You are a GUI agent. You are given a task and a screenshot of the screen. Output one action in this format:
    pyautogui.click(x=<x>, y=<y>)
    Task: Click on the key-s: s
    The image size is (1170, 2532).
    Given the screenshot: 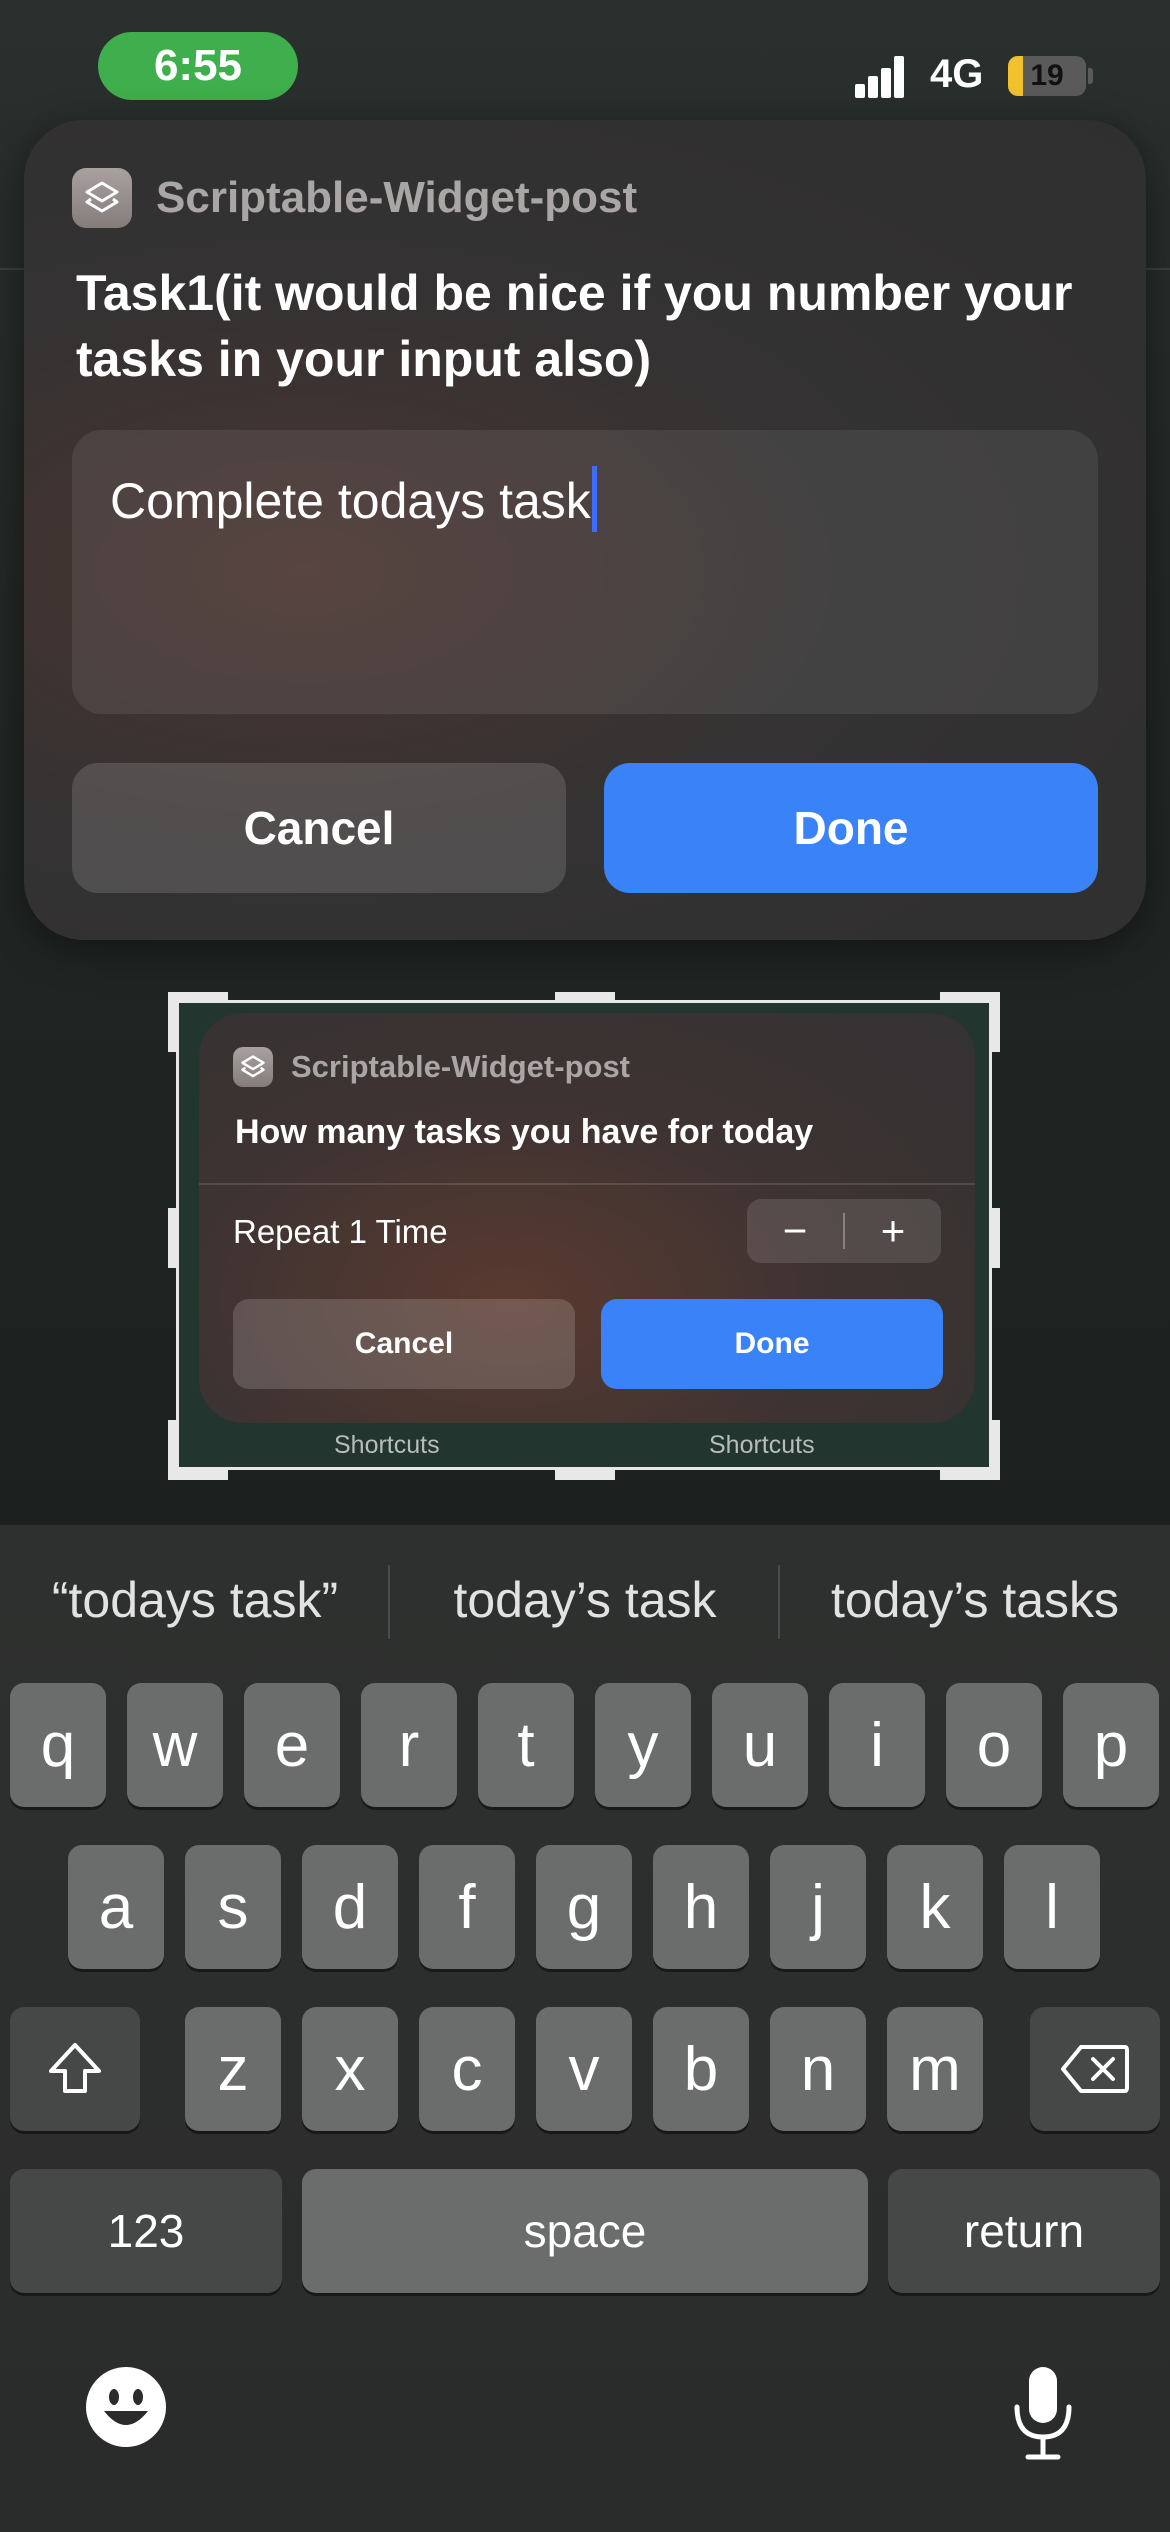 What is the action you would take?
    pyautogui.click(x=233, y=1907)
    